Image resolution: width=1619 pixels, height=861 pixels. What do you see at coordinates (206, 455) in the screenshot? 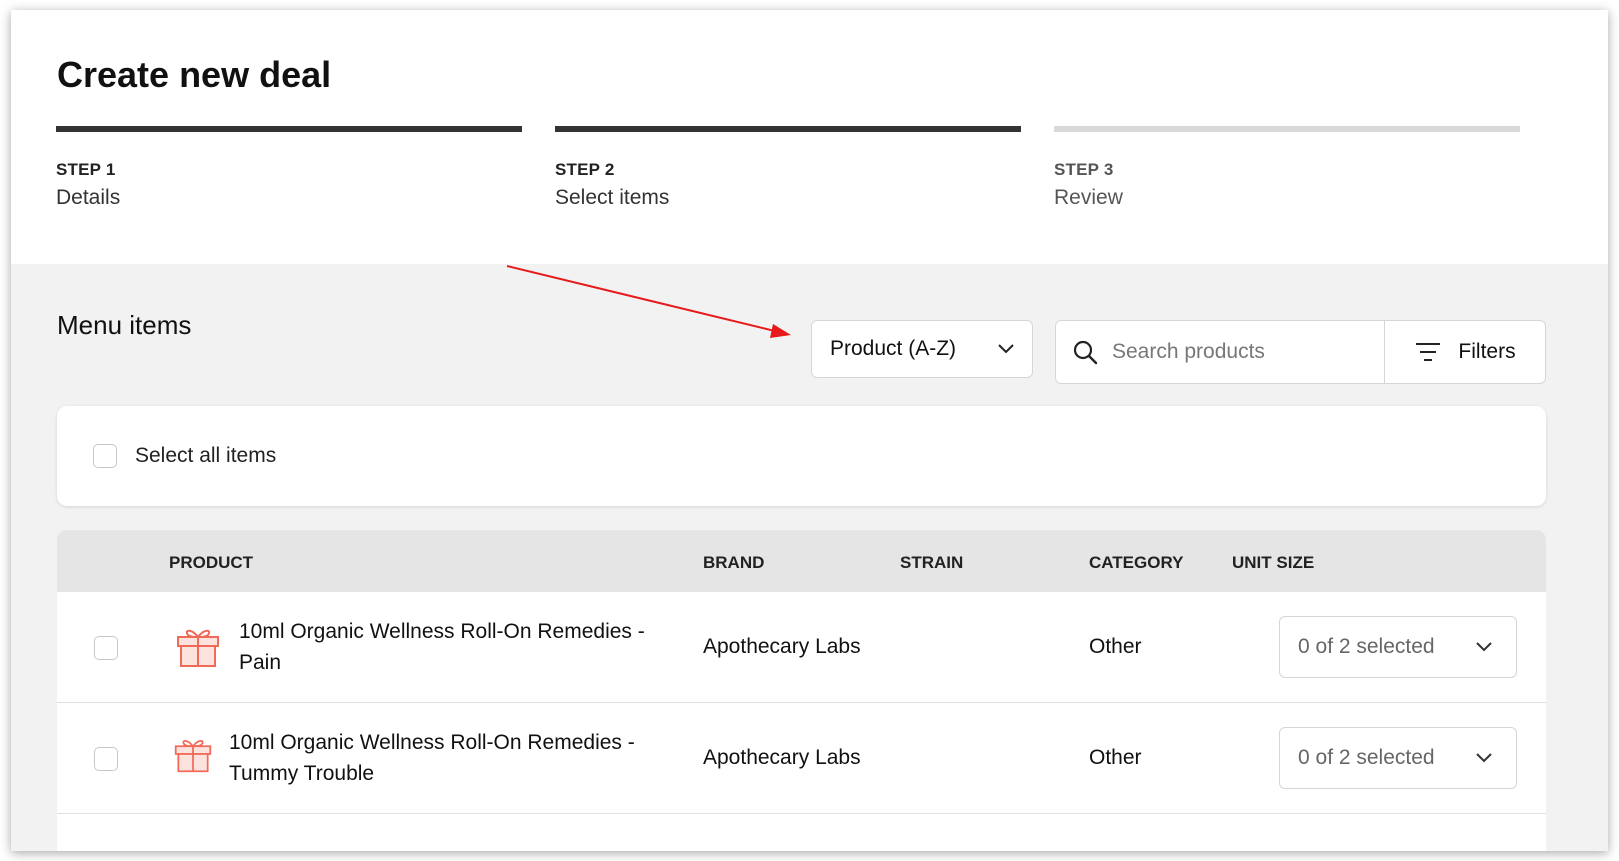
I see `select-all-label: Select all items` at bounding box center [206, 455].